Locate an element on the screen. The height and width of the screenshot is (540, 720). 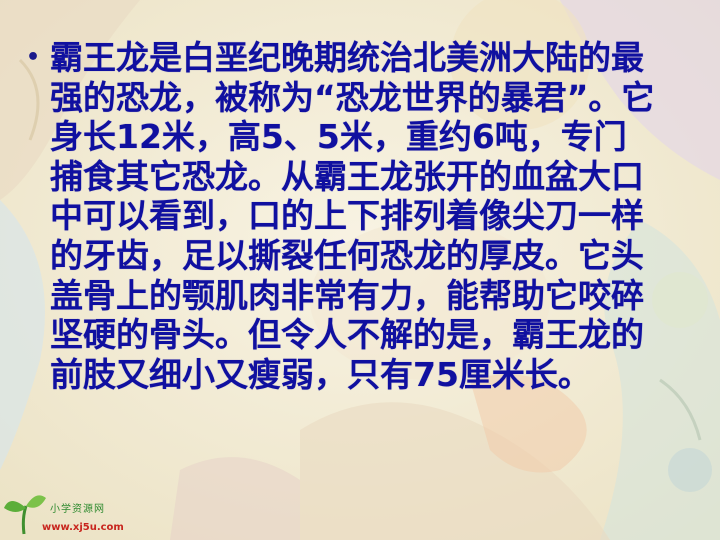
site-logo: 小学资源网 www.xj5u.com is located at coordinates (67, 513).